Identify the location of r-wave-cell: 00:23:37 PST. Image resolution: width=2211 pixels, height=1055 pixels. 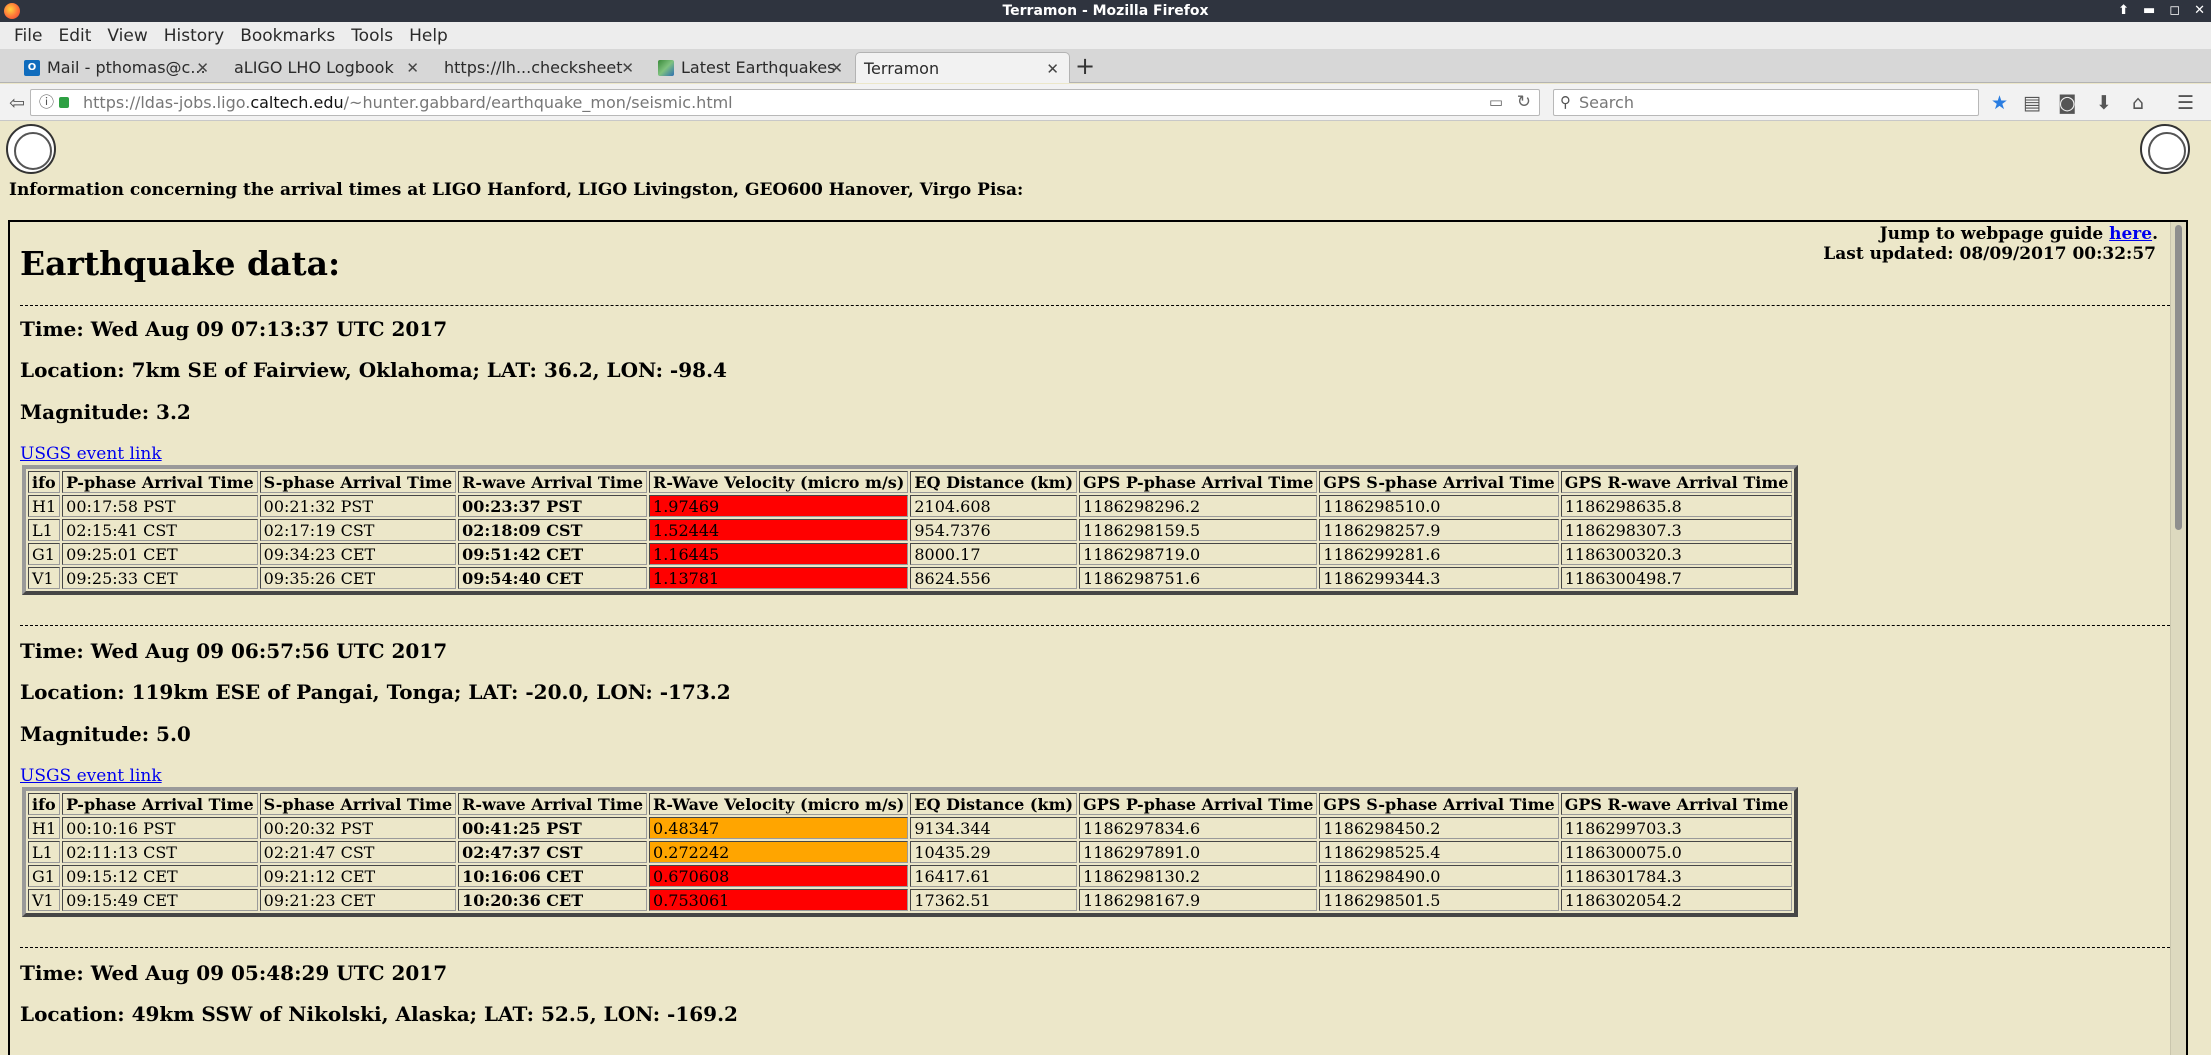
(553, 506).